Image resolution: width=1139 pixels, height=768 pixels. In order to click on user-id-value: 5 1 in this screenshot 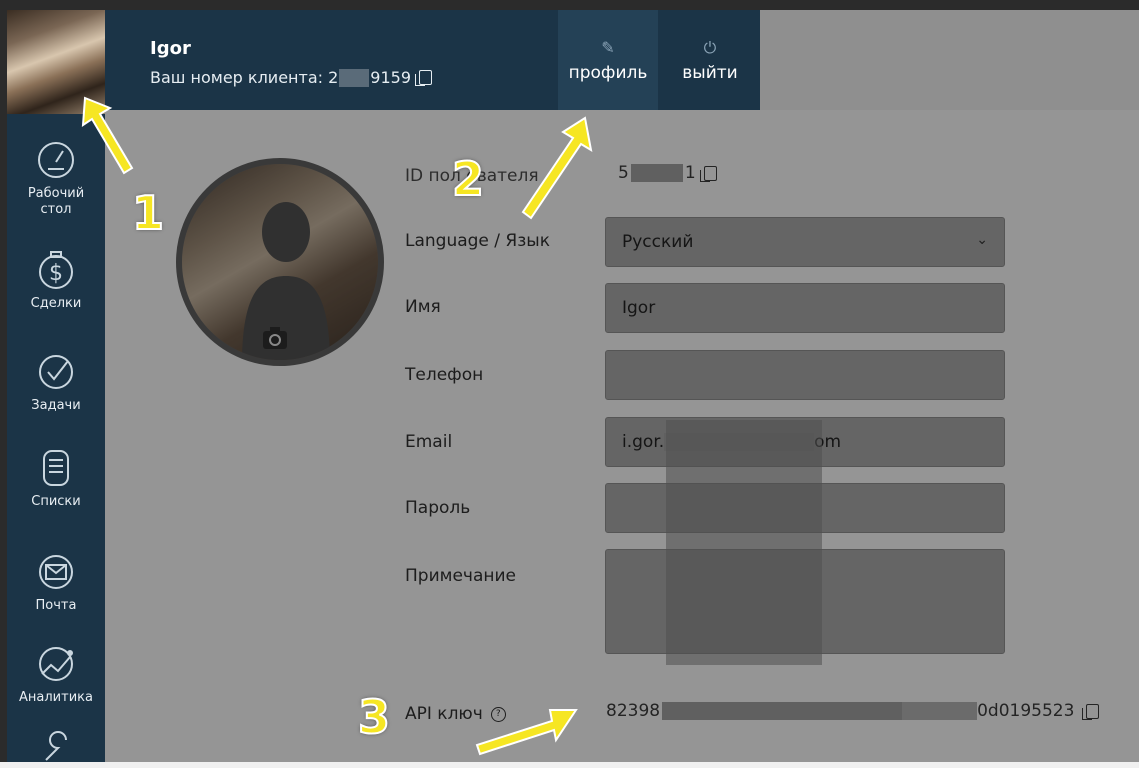, I will do `click(667, 173)`.